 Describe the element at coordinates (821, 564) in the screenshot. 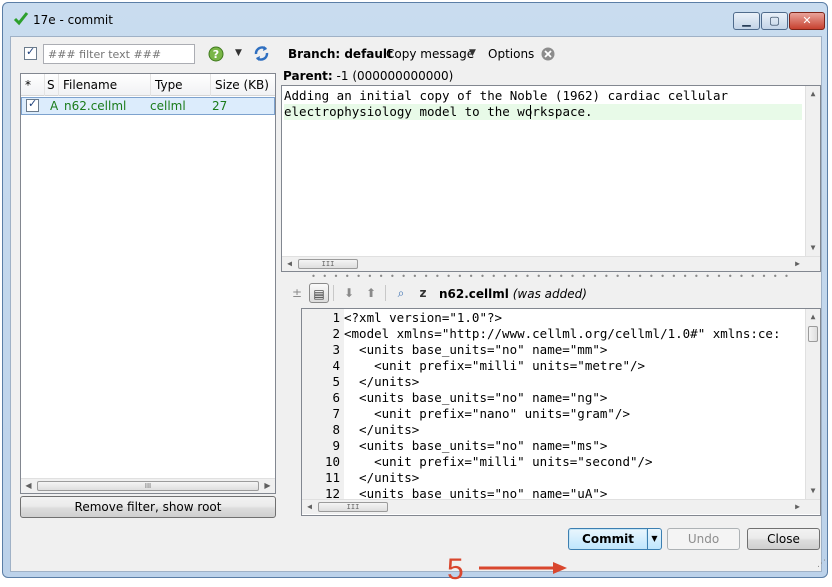

I see `resize-grip-icon: ⋰` at that location.